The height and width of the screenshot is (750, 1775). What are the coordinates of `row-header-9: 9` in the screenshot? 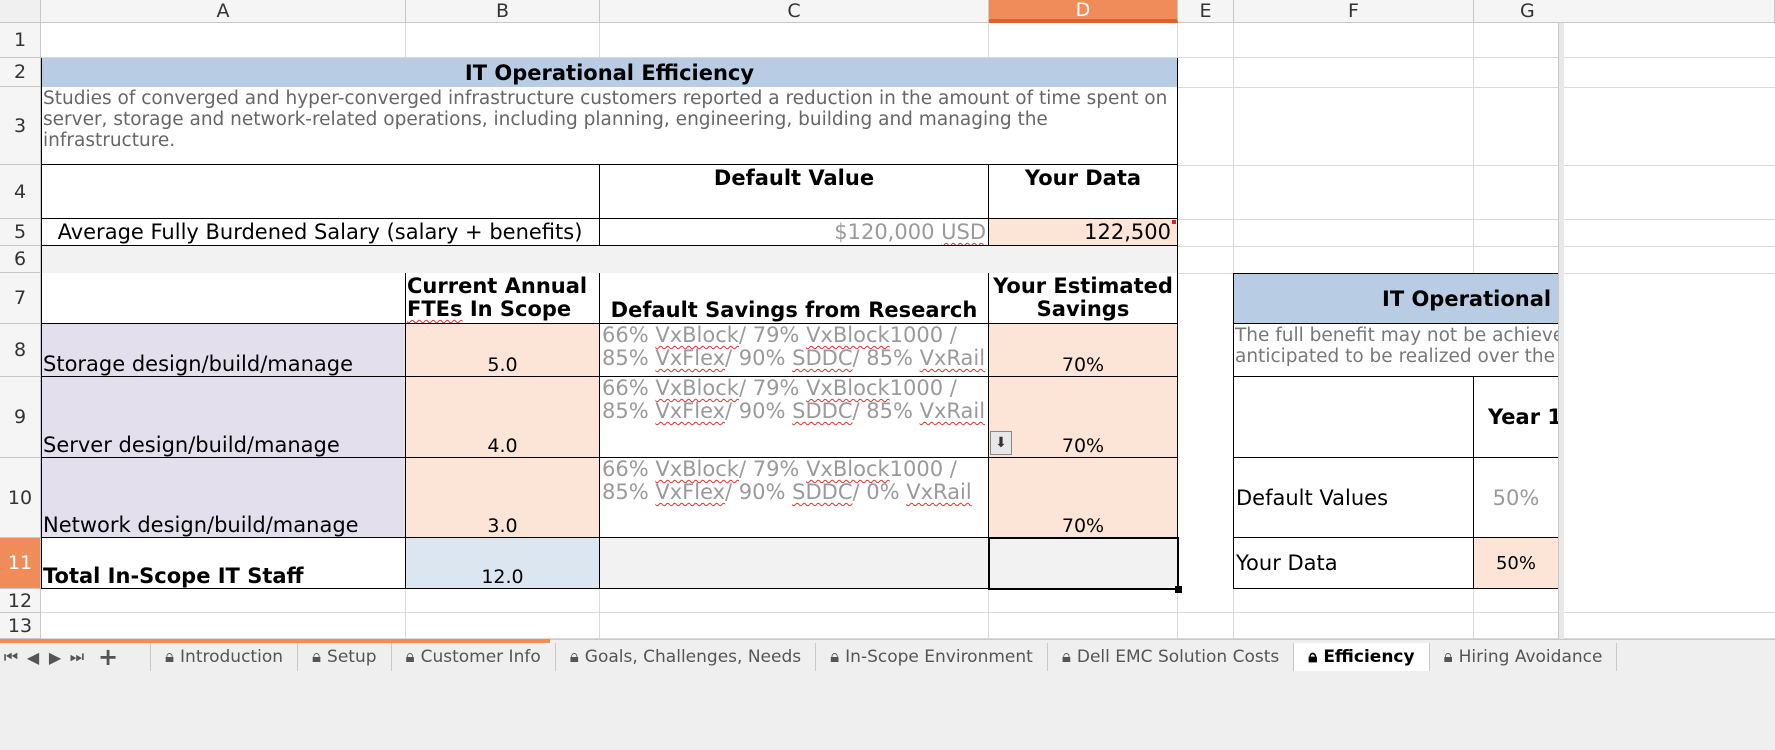 It's located at (20, 417).